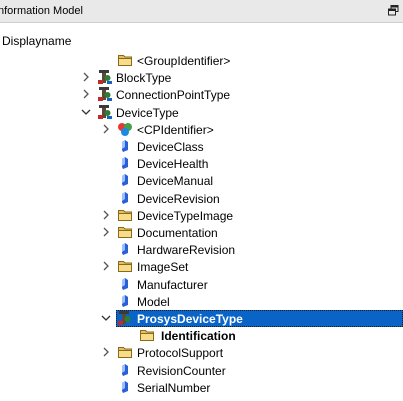 The height and width of the screenshot is (401, 403). What do you see at coordinates (41, 11) in the screenshot?
I see `panel-title: nformation Model` at bounding box center [41, 11].